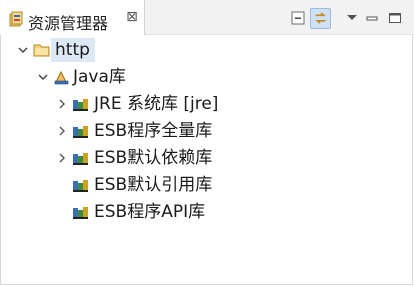 The height and width of the screenshot is (286, 414). I want to click on view-menu-icon, so click(352, 18).